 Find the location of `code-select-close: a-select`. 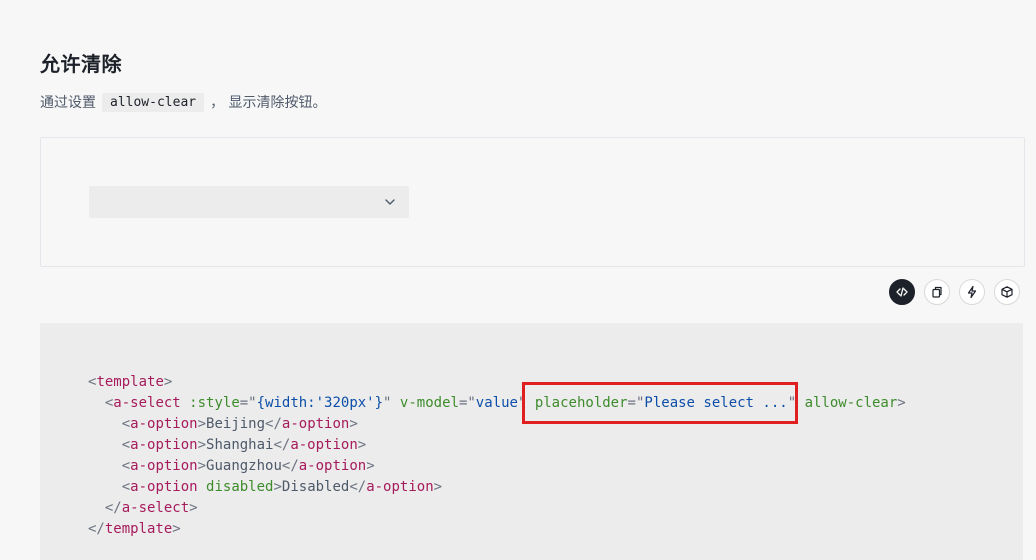

code-select-close: a-select is located at coordinates (155, 508).